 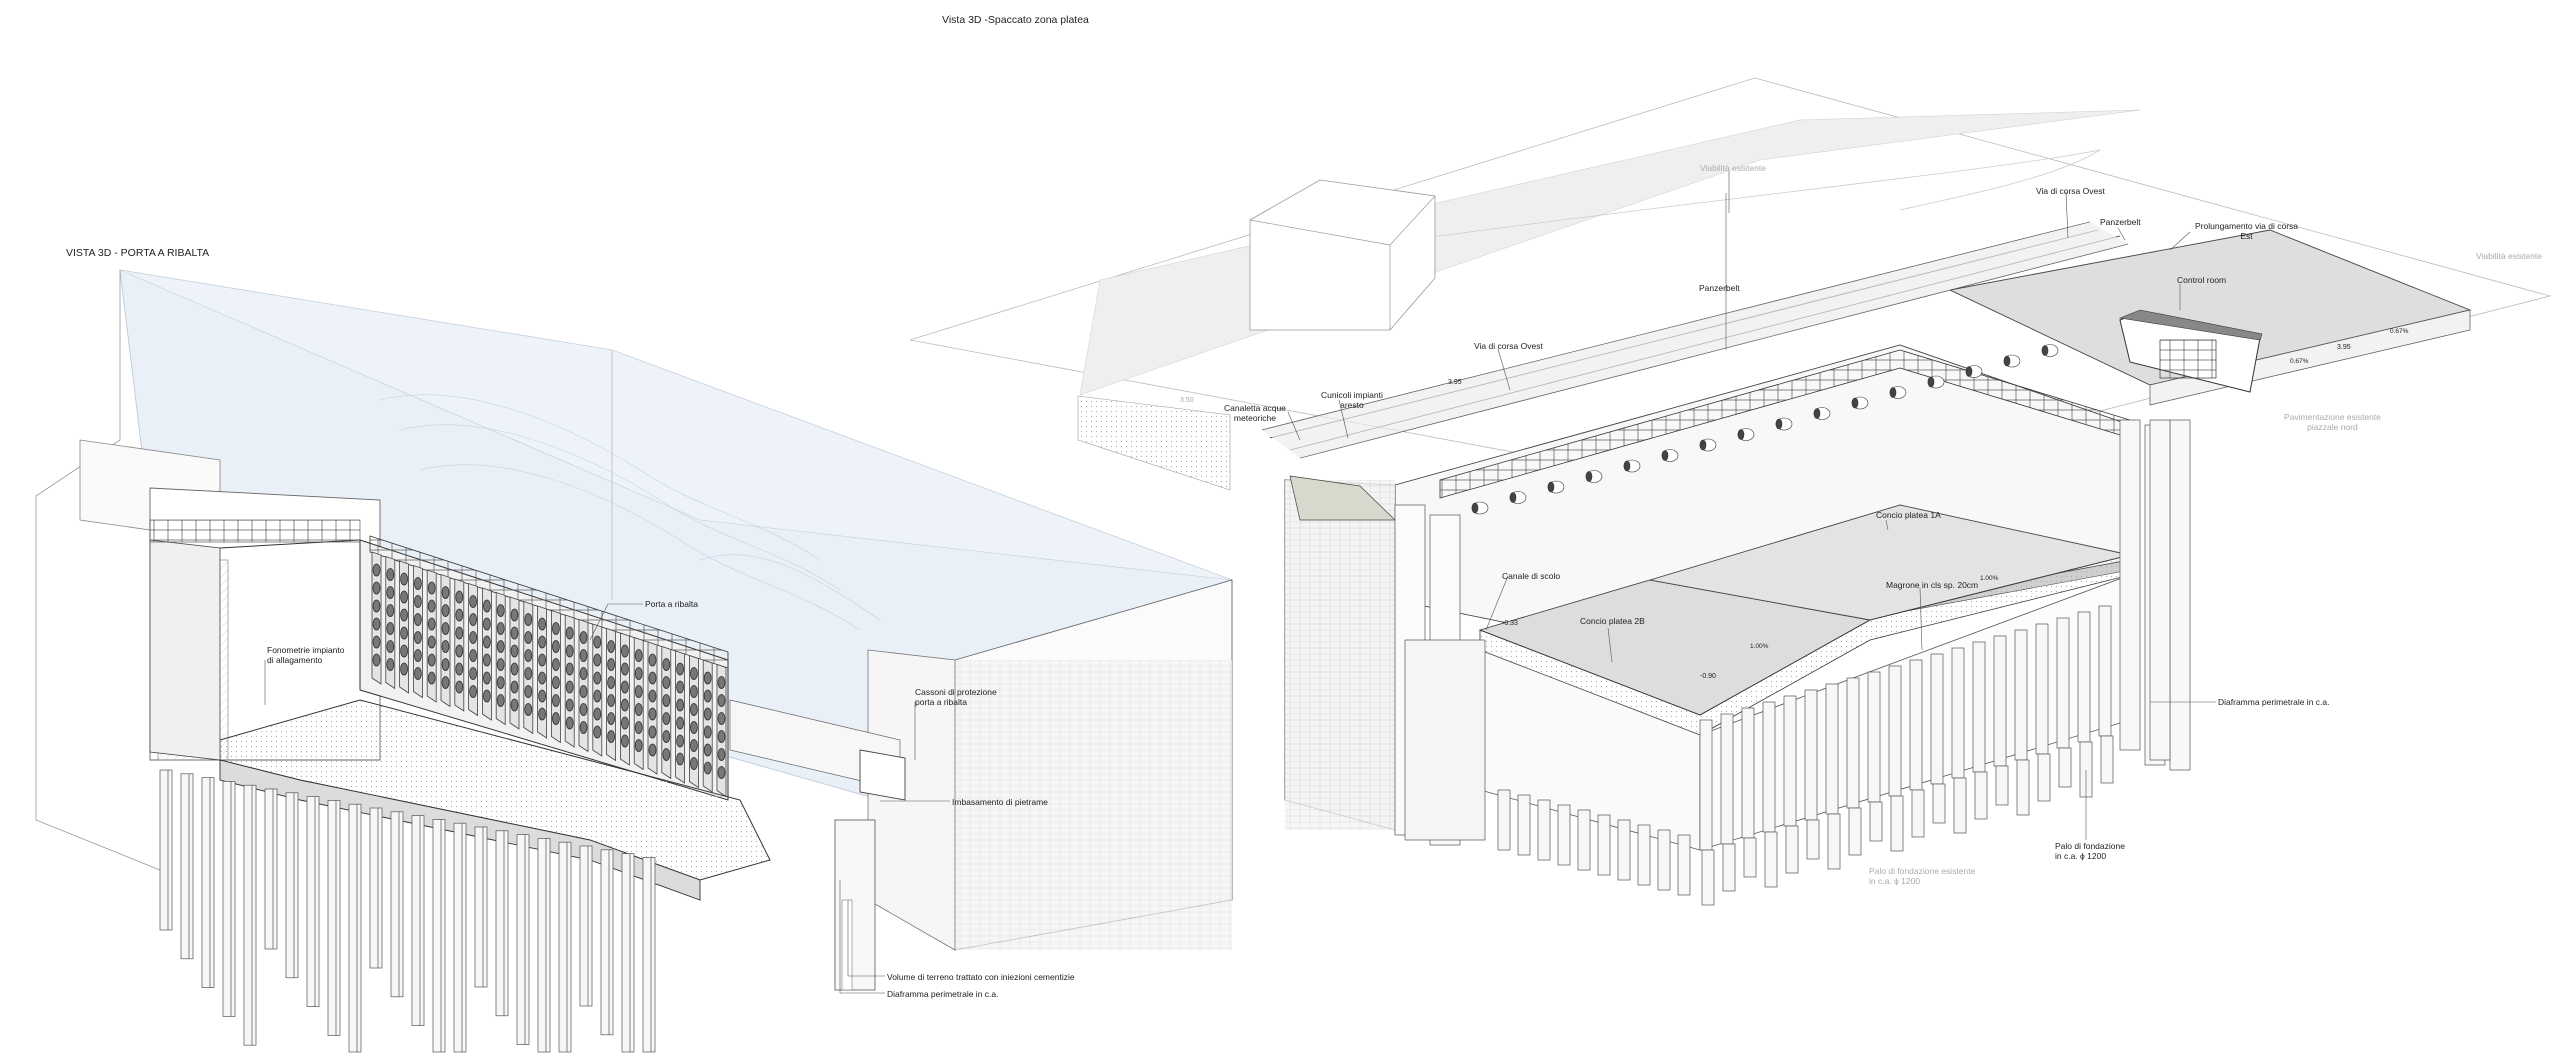 What do you see at coordinates (943, 994) in the screenshot?
I see `label-diaframma-left: Diaframma perimetrale in c.a.` at bounding box center [943, 994].